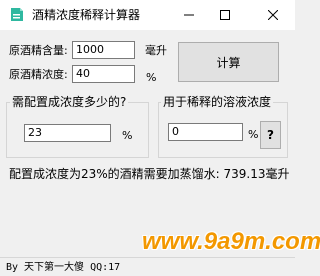 This screenshot has height=276, width=320. What do you see at coordinates (86, 15) in the screenshot?
I see `window-title: 酒精浓度稀释计算器` at bounding box center [86, 15].